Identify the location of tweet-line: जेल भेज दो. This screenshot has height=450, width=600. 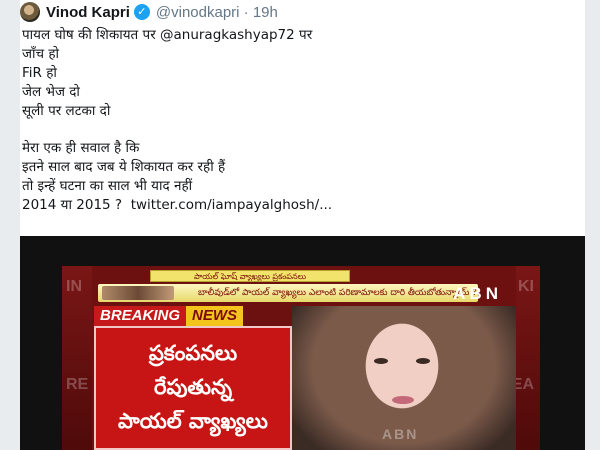
(51, 92).